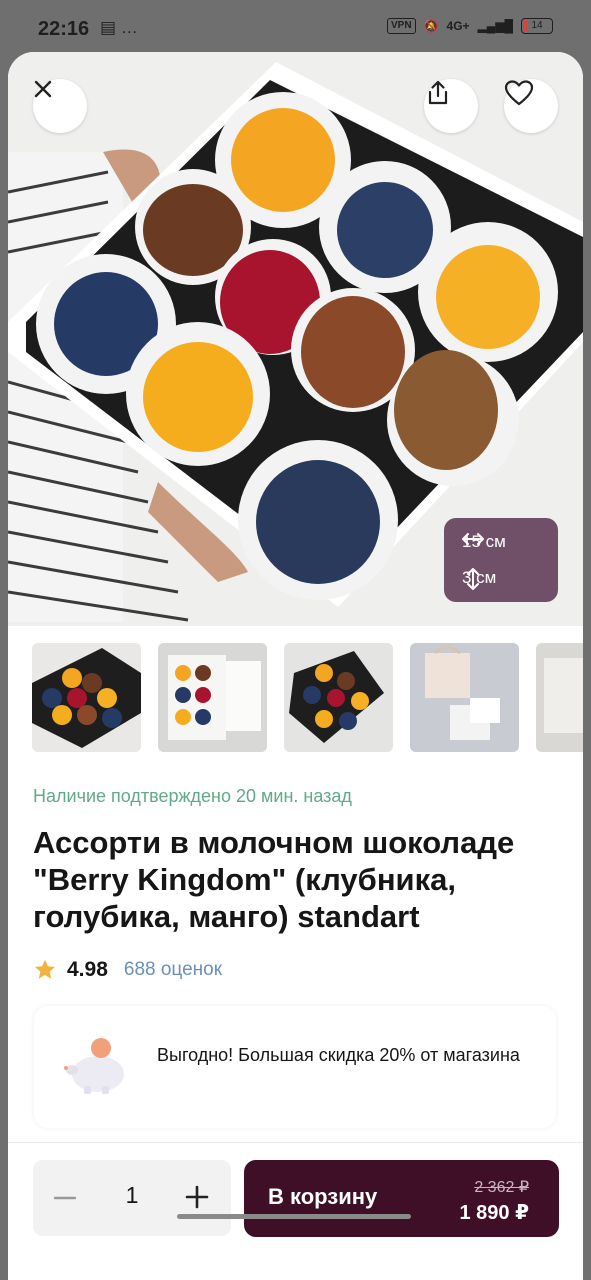 The width and height of the screenshot is (591, 1280). I want to click on signal-icon: ▂▄▆█, so click(495, 26).